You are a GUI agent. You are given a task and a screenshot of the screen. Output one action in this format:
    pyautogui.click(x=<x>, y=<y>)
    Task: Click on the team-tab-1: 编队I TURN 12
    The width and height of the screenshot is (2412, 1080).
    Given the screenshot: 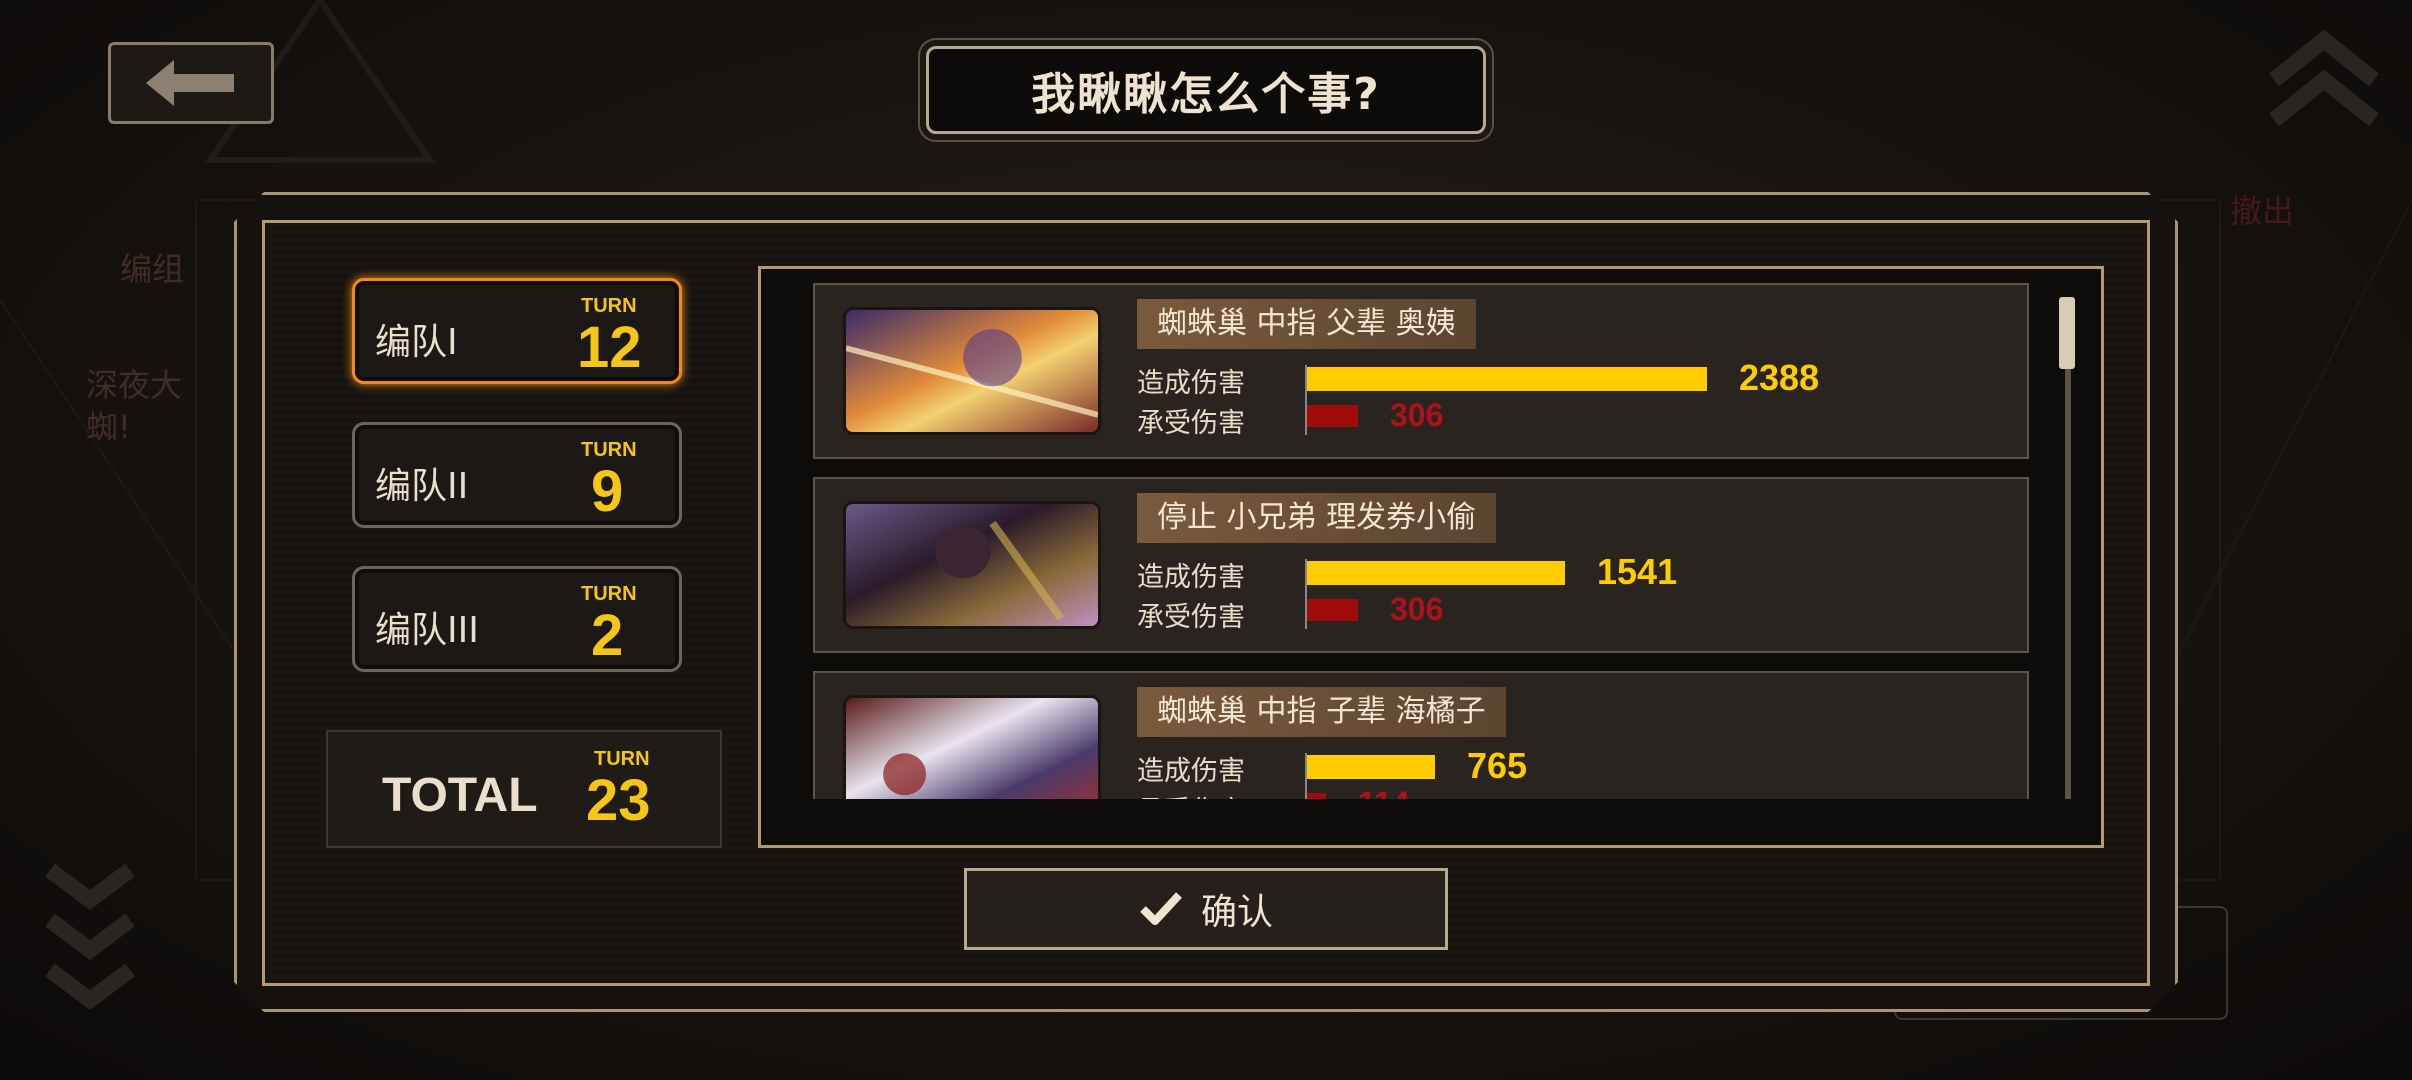 What is the action you would take?
    pyautogui.click(x=517, y=331)
    